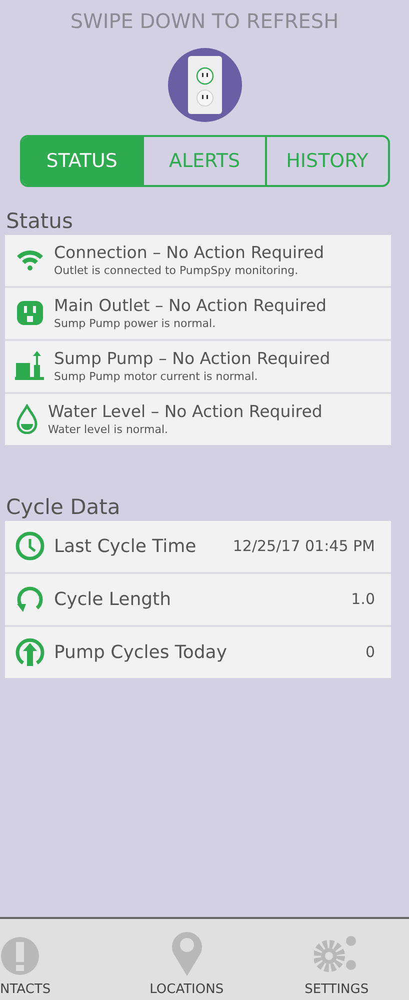 The height and width of the screenshot is (1000, 409). I want to click on nav-item: LOCATIONS, so click(186, 958).